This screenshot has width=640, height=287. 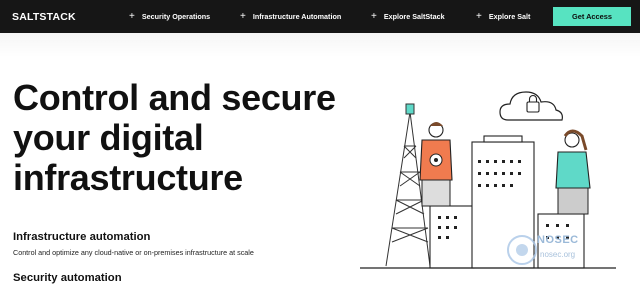 I want to click on nav-item-explore-saltstack: + Explore SaltStack, so click(x=408, y=16).